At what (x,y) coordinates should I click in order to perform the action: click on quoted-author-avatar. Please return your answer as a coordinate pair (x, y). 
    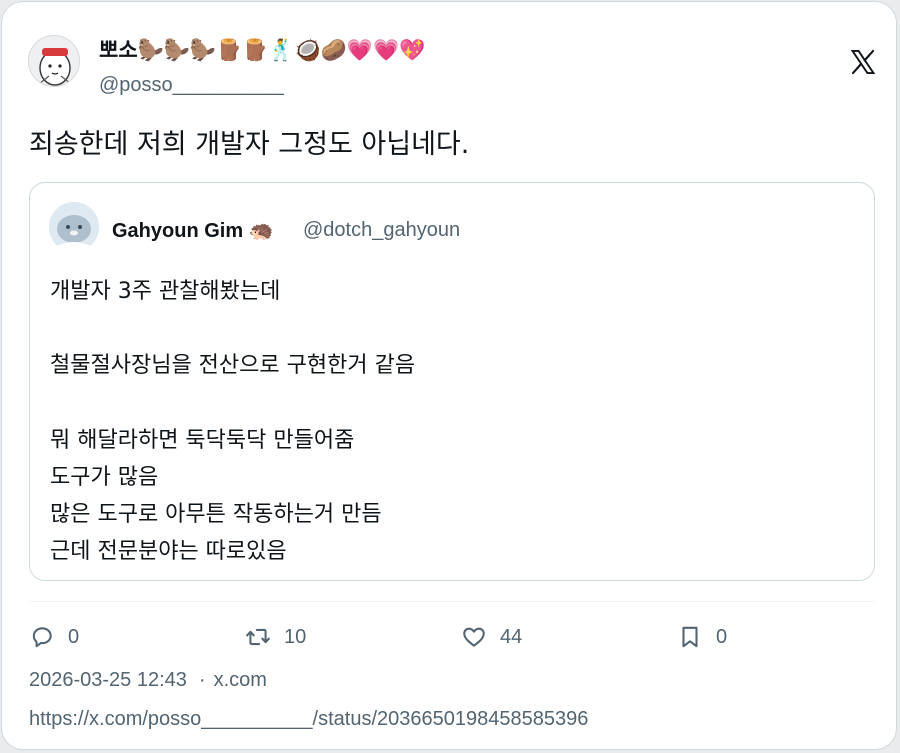
    Looking at the image, I should click on (74, 227).